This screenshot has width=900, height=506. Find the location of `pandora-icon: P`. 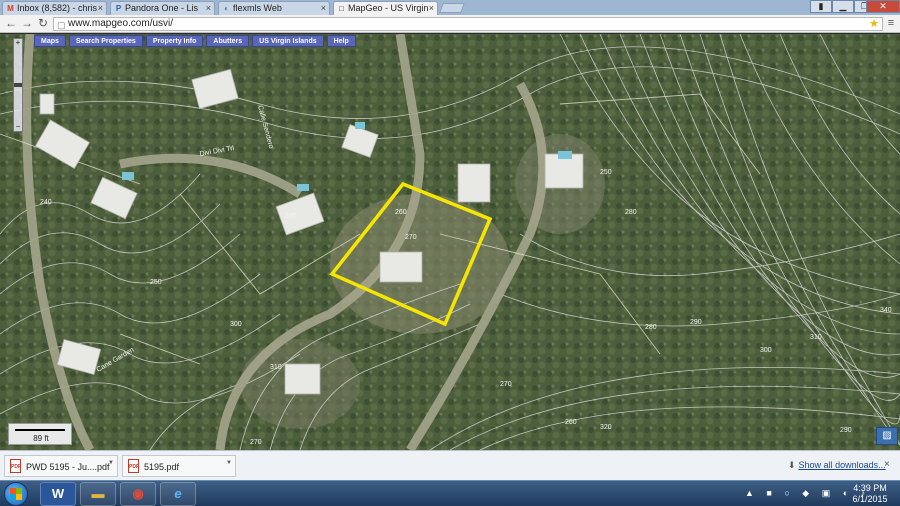

pandora-icon: P is located at coordinates (118, 8).